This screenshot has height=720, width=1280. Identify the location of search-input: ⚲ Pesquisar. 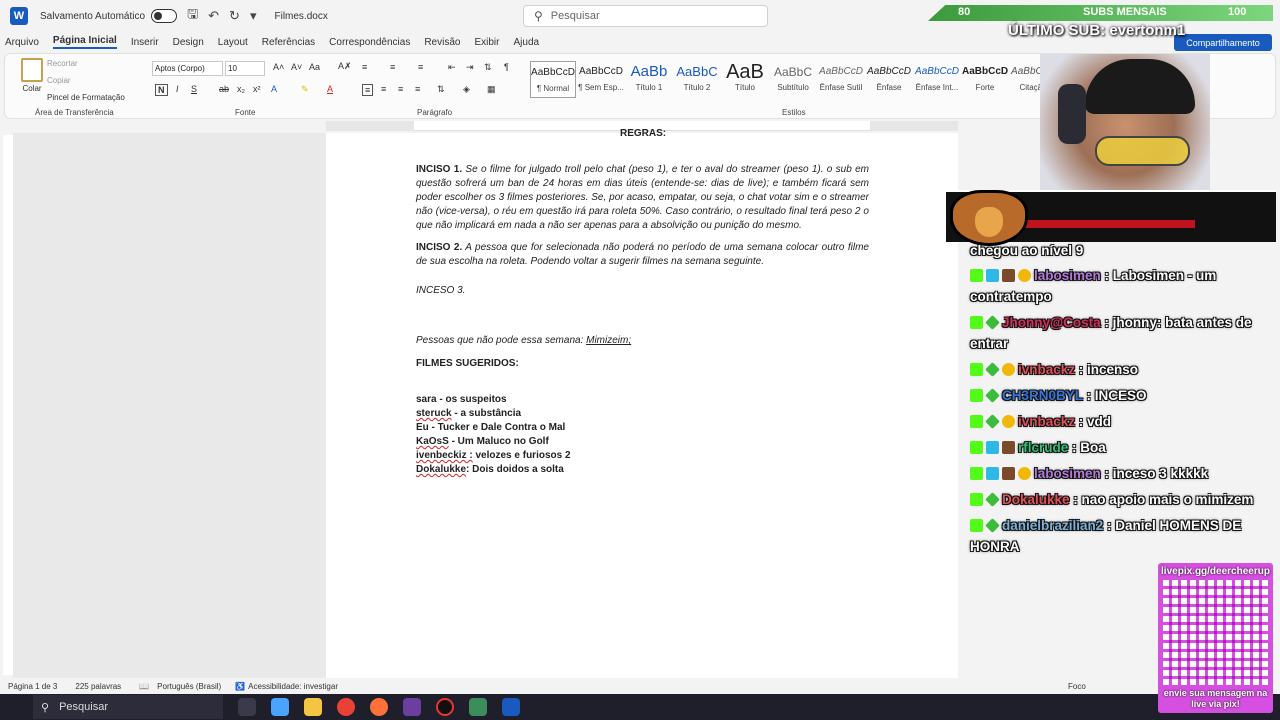
(645, 16).